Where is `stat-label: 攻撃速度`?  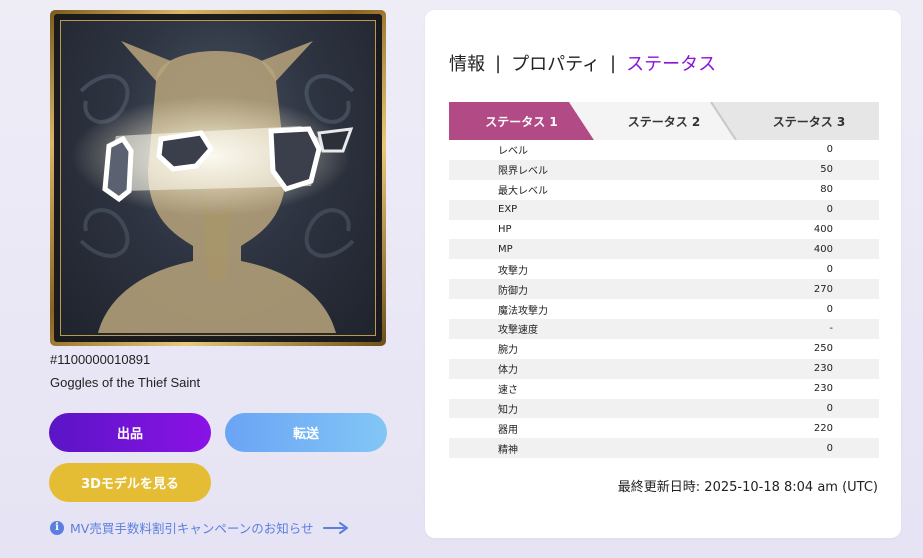
stat-label: 攻撃速度 is located at coordinates (518, 331).